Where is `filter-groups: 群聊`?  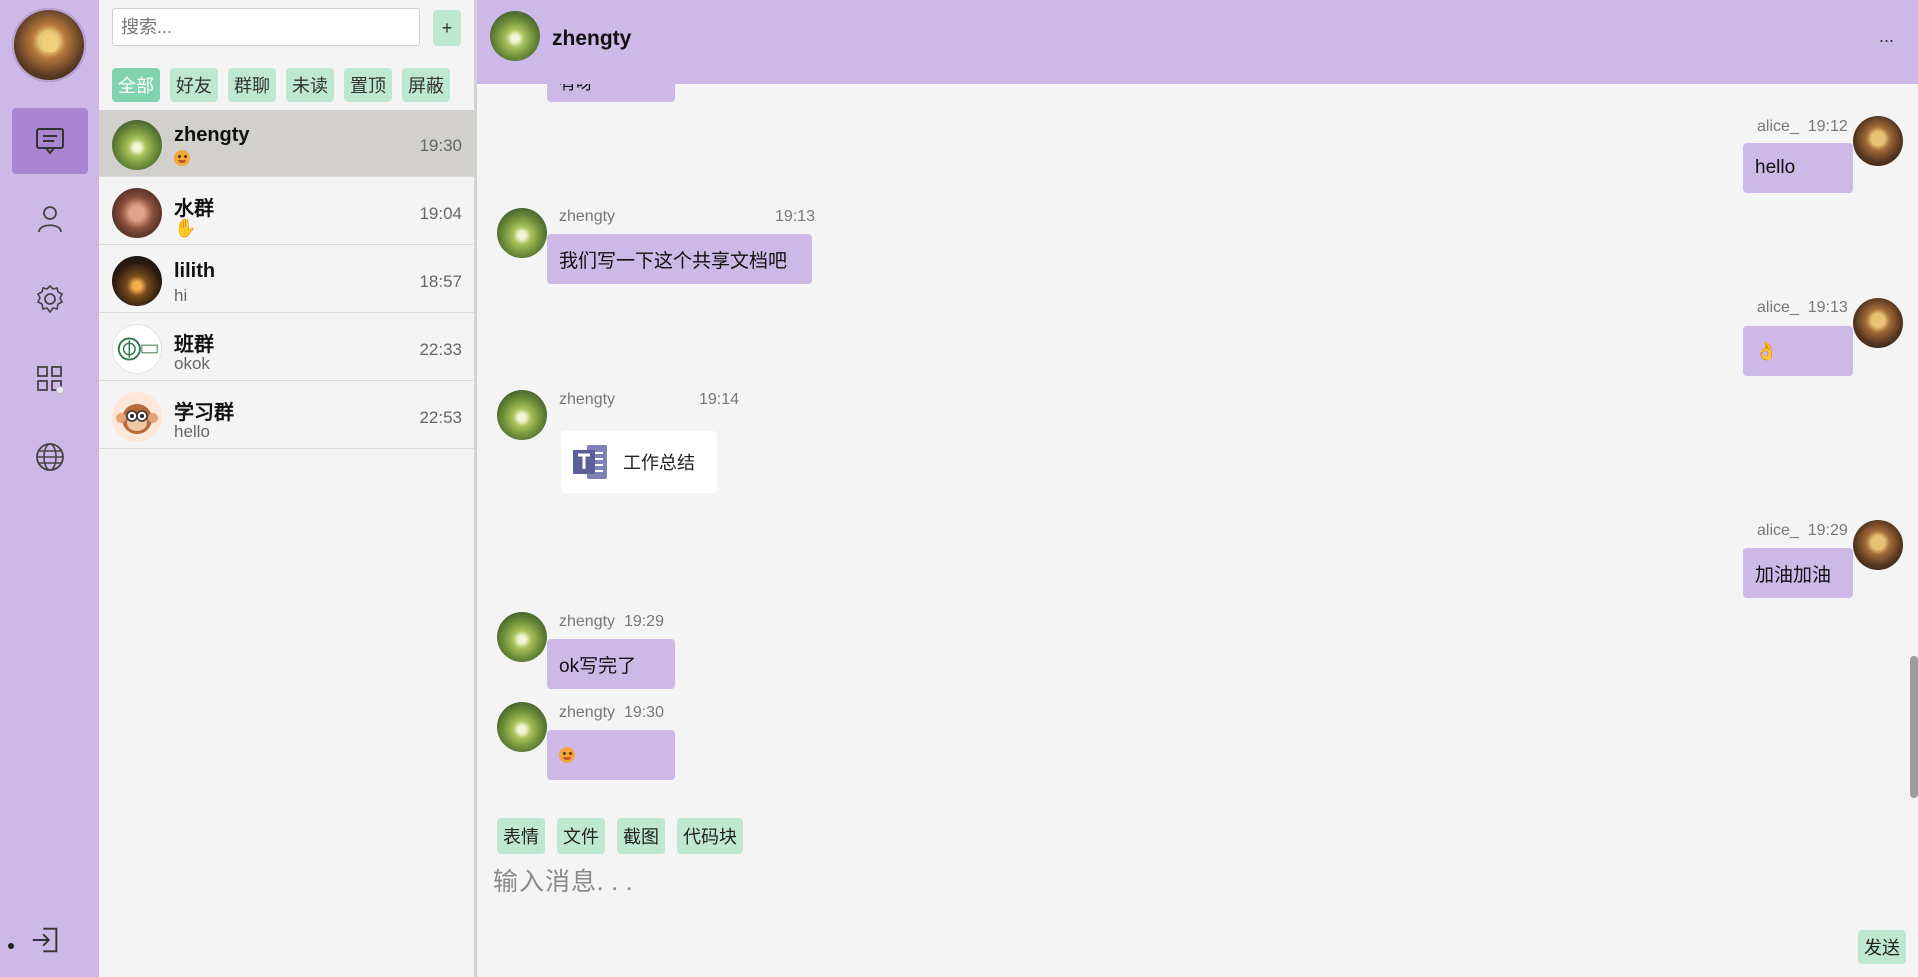 filter-groups: 群聊 is located at coordinates (252, 85).